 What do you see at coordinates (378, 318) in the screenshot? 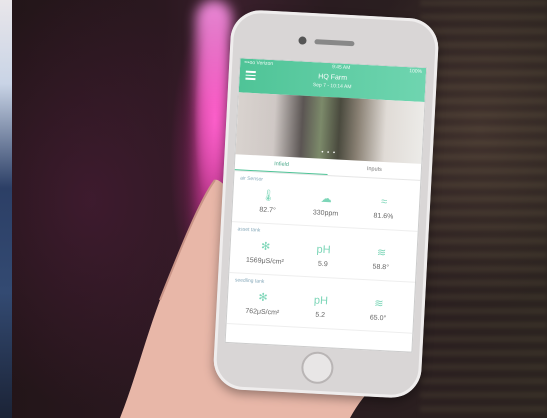
I see `metric-value: 65.0°` at bounding box center [378, 318].